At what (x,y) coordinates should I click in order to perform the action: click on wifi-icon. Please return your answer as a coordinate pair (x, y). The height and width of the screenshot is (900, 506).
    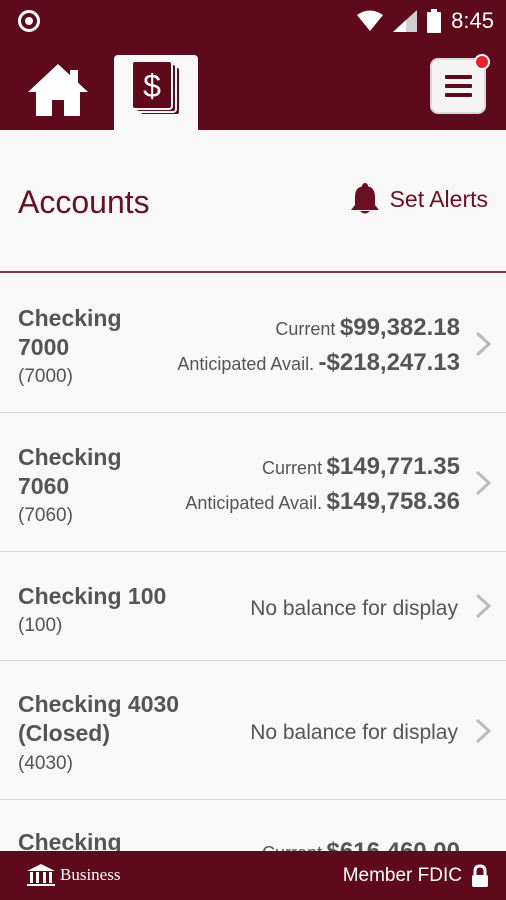
    Looking at the image, I should click on (370, 20).